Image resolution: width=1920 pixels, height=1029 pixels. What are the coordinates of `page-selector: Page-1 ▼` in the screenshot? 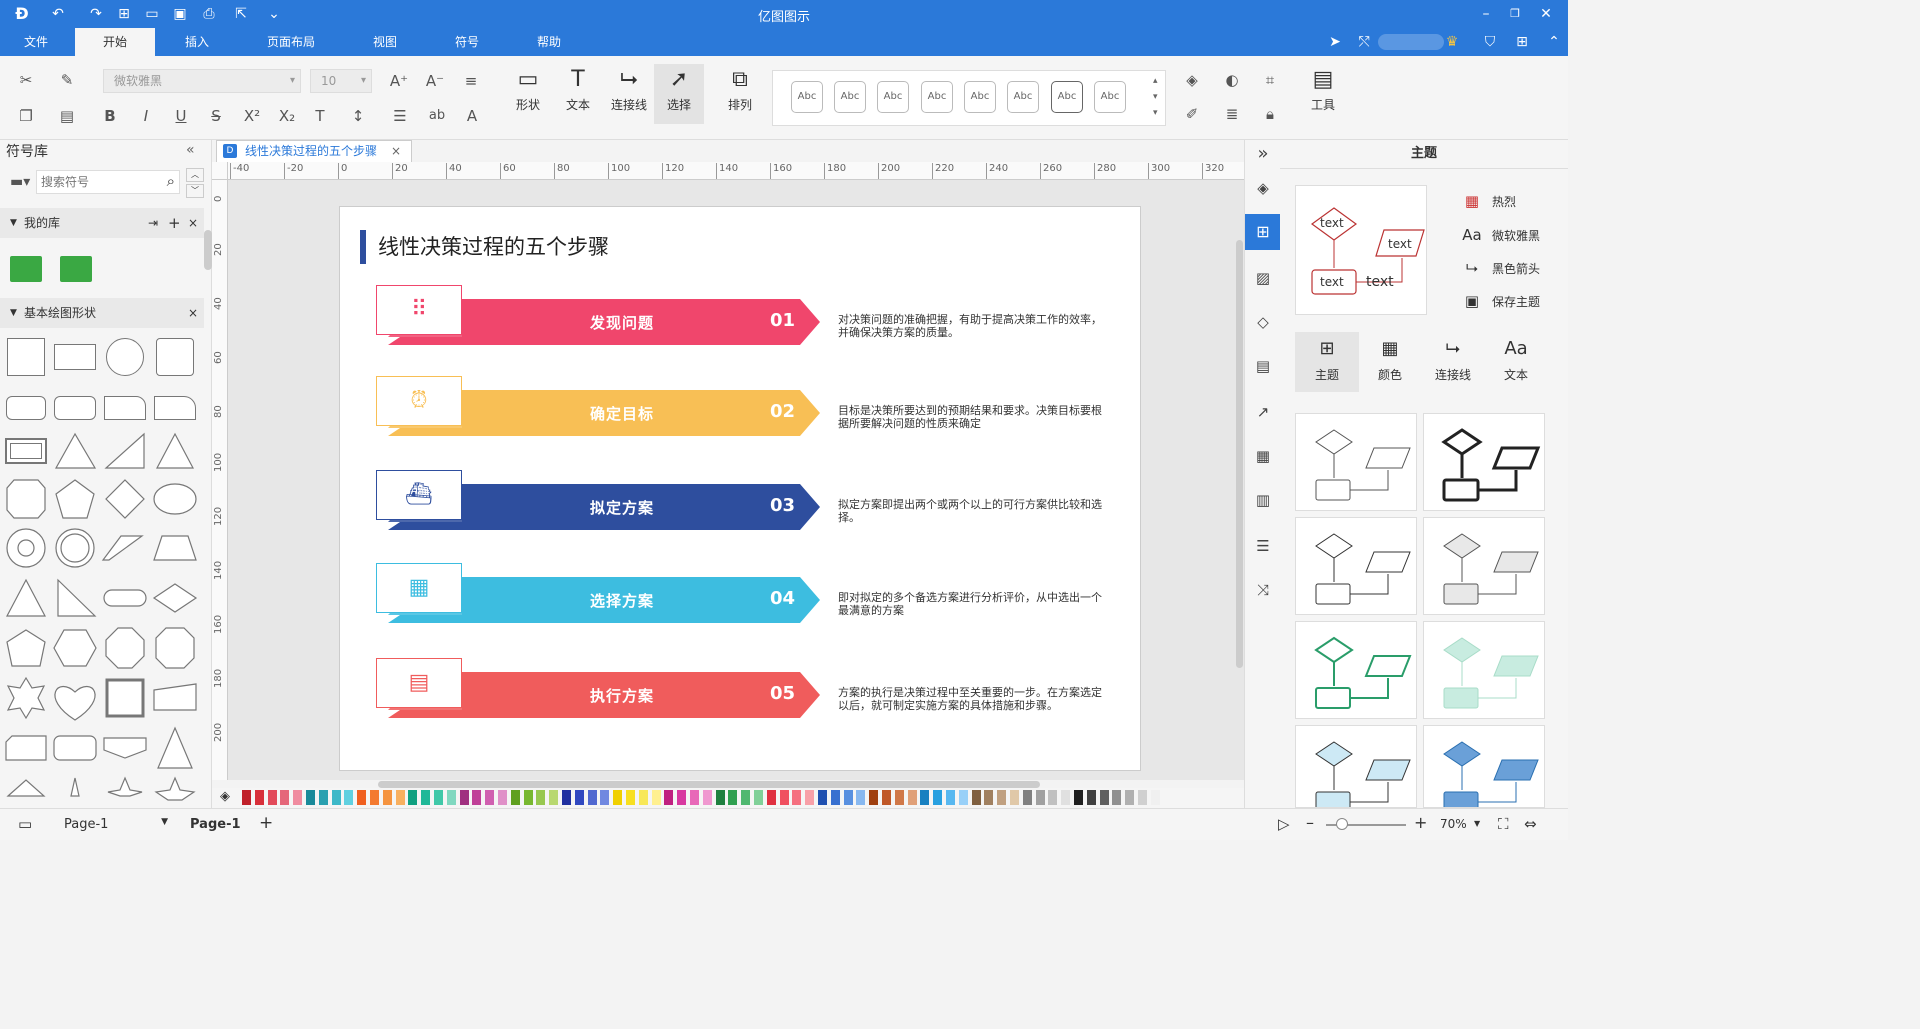 It's located at (116, 824).